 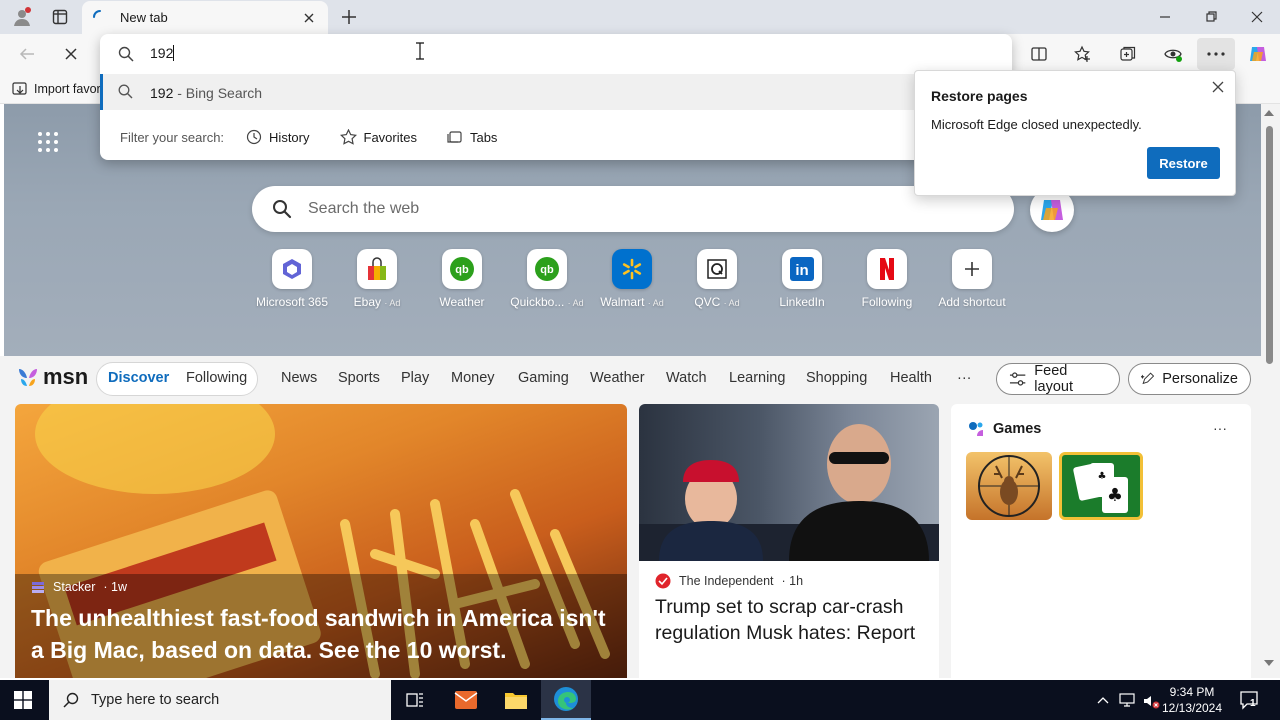 What do you see at coordinates (1269, 113) in the screenshot?
I see `scroll-up-arrow` at bounding box center [1269, 113].